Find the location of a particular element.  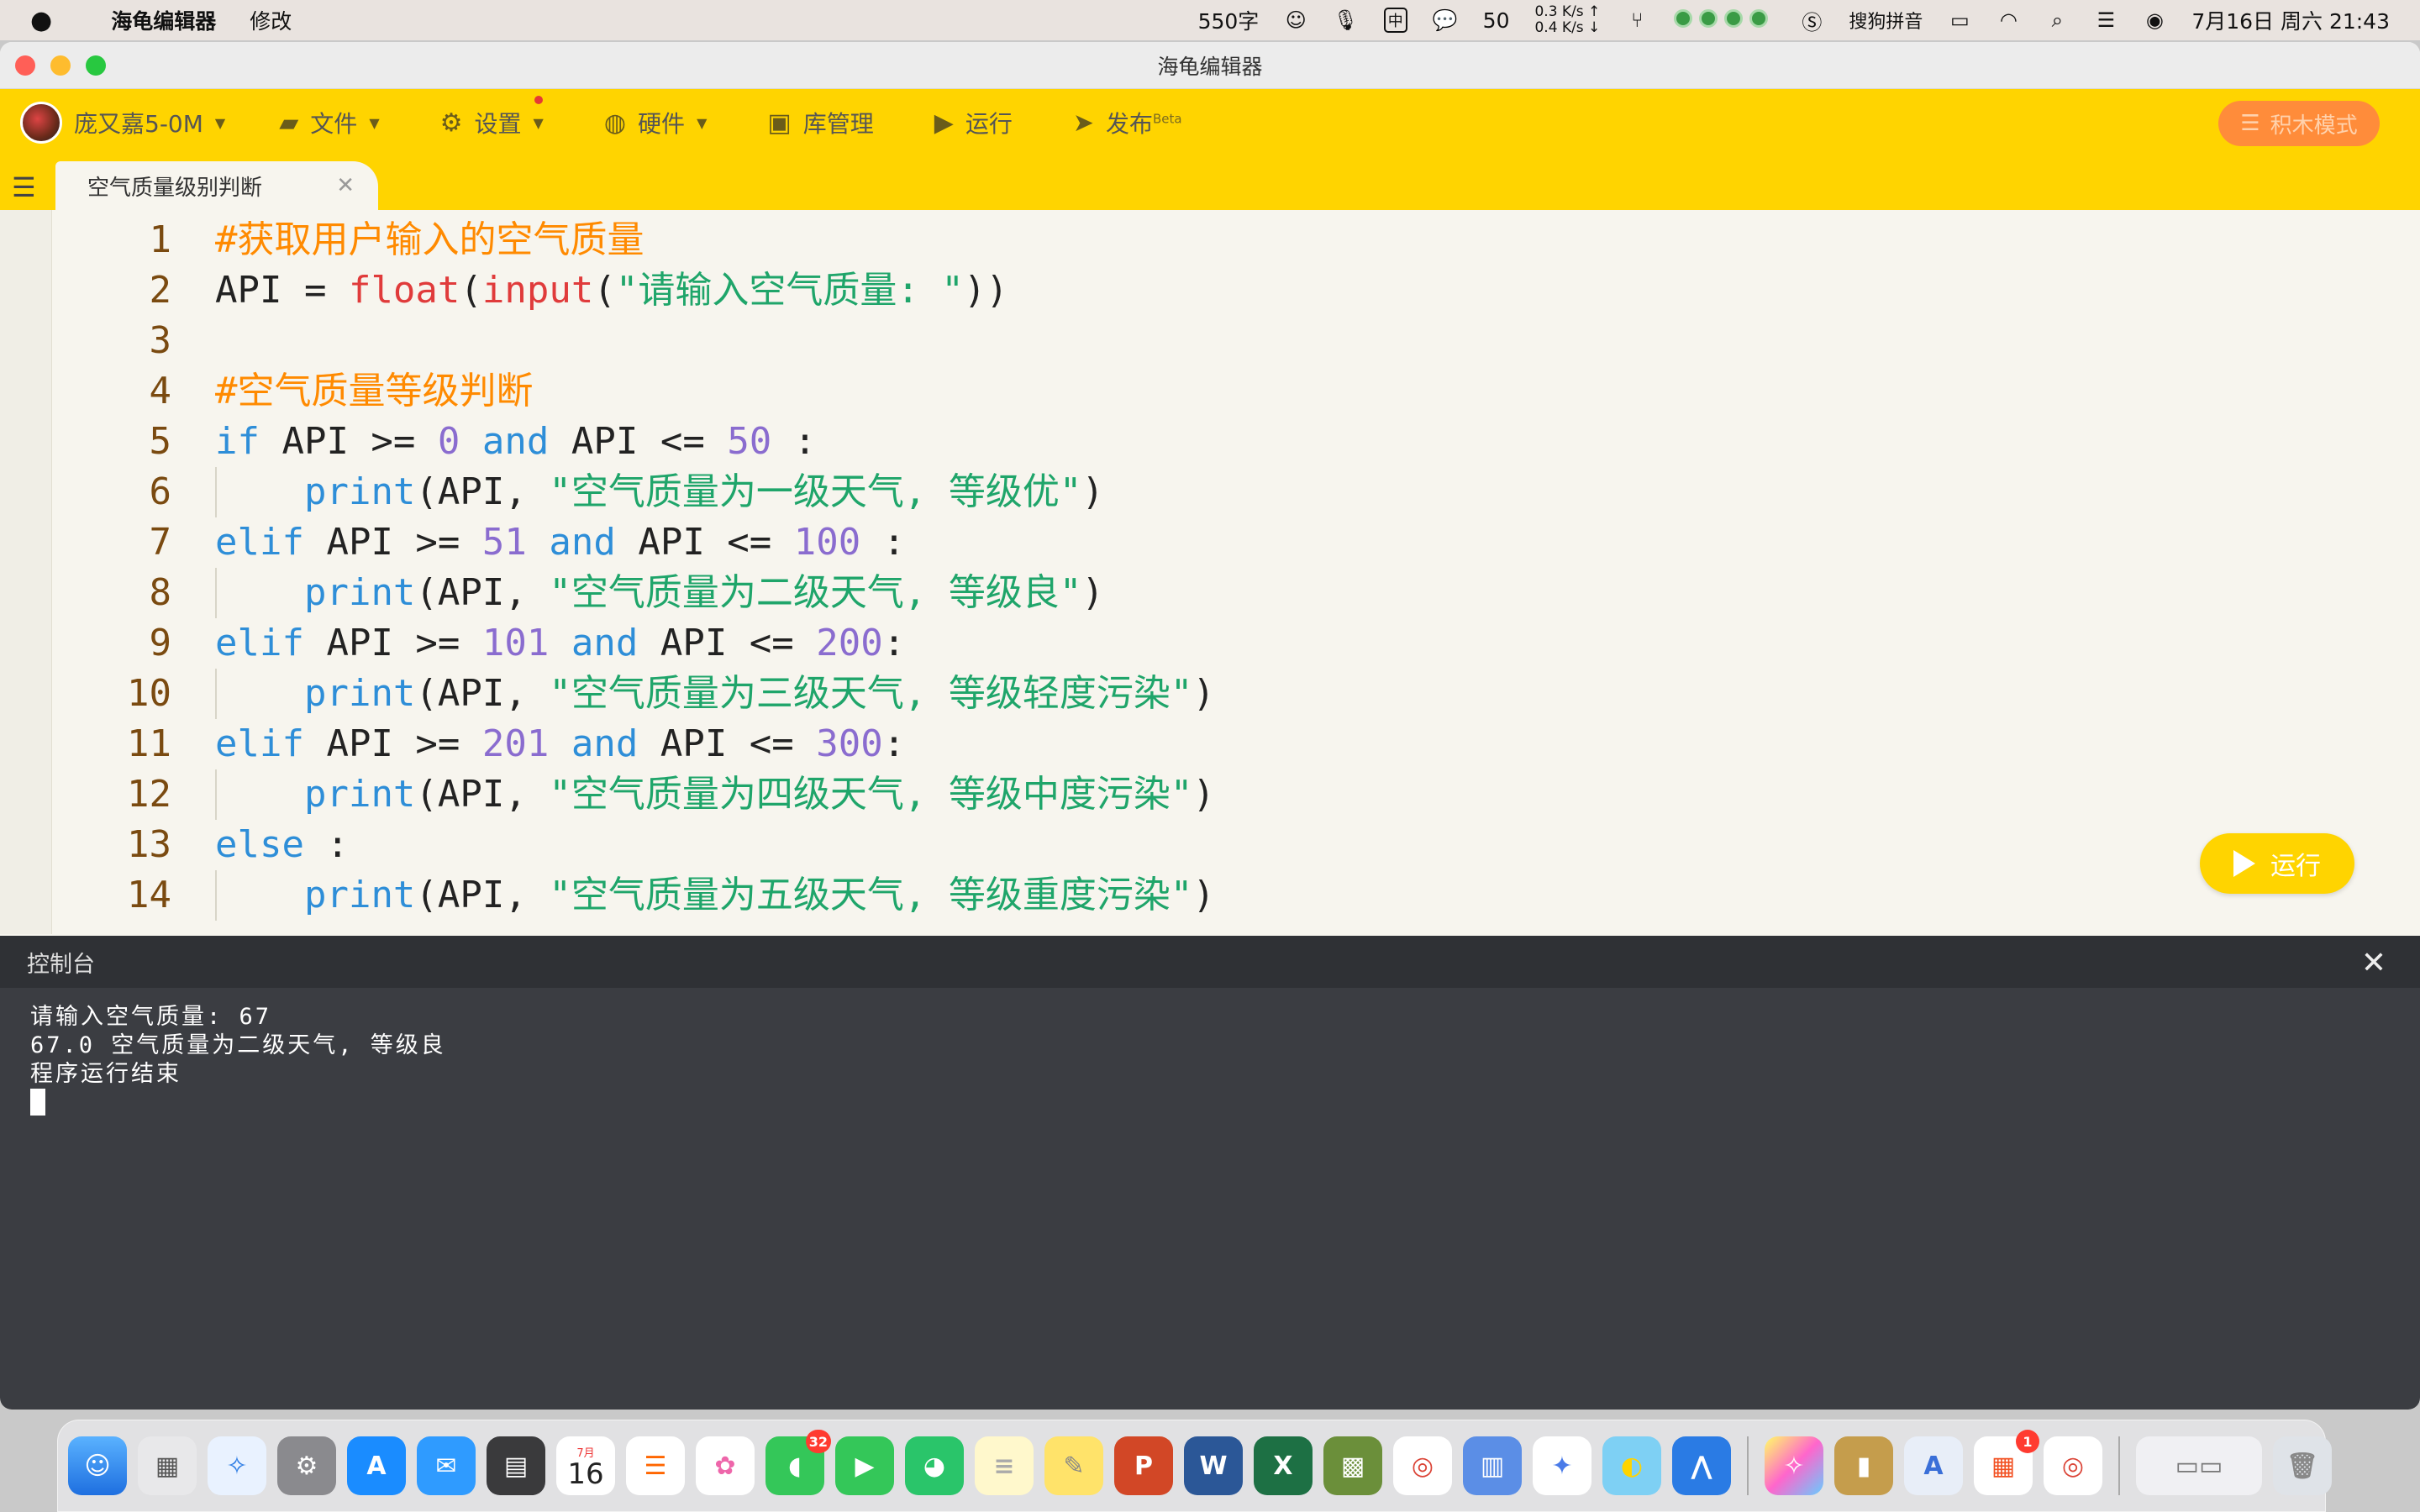

trash-icon: 🗑 is located at coordinates (2302, 1465).